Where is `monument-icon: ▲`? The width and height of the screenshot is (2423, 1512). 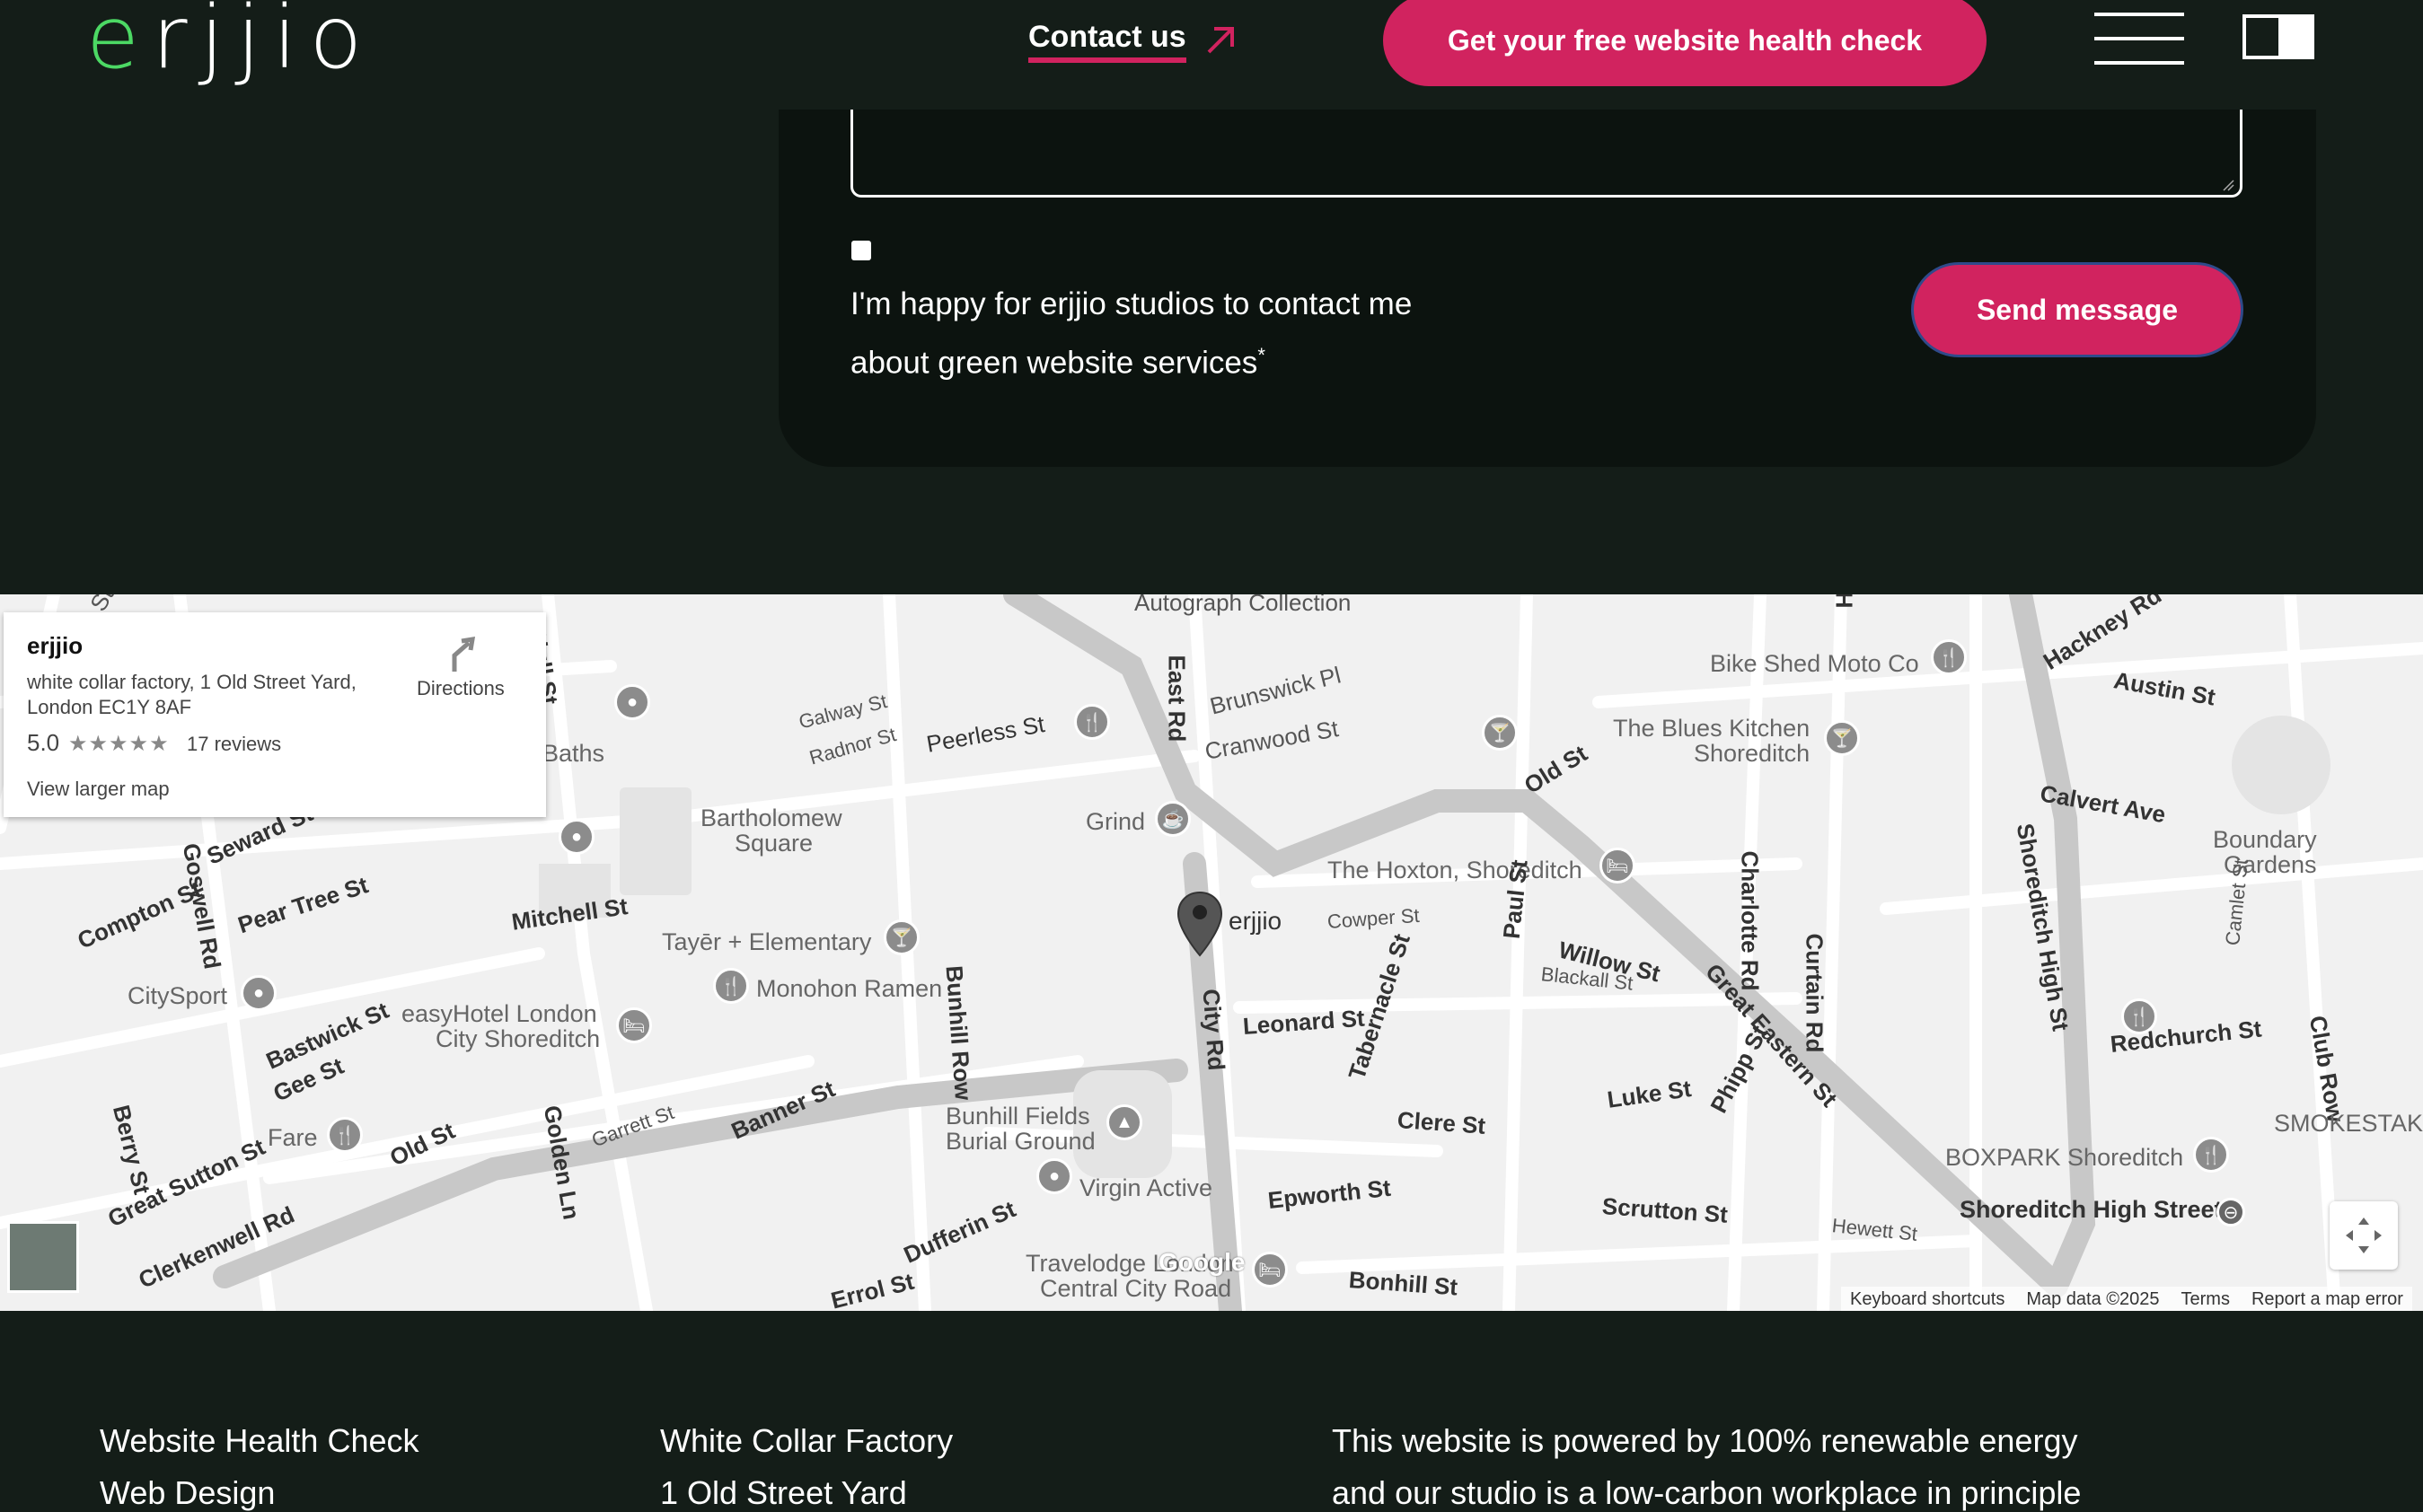 monument-icon: ▲ is located at coordinates (1124, 1122).